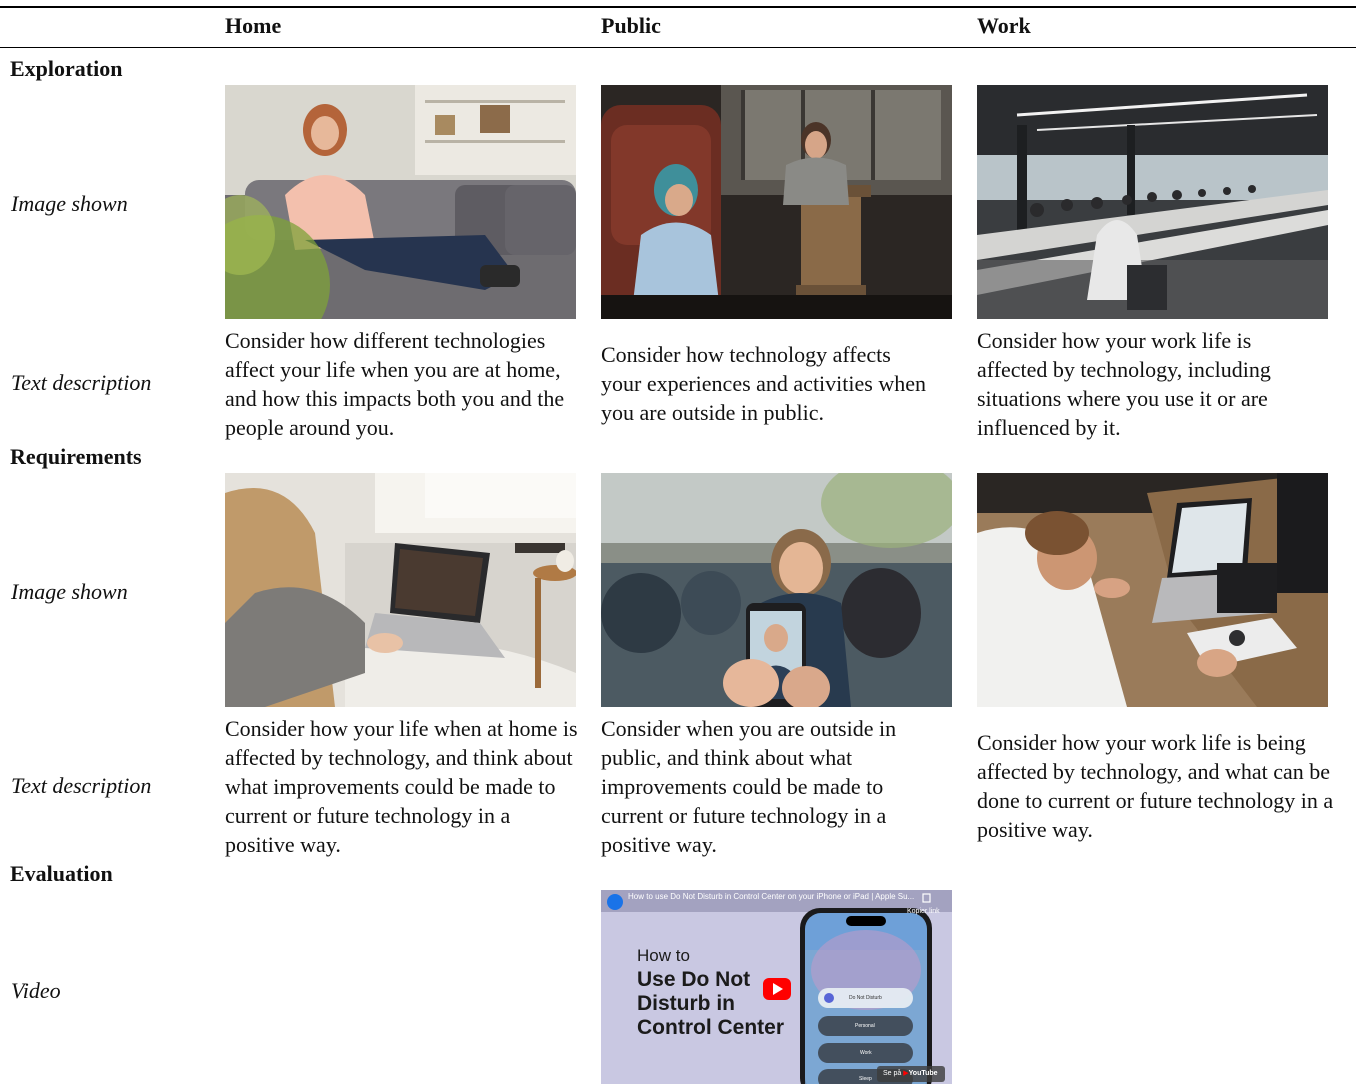 This screenshot has width=1356, height=1084. I want to click on video-headline: Use Do Not Disturb in Control Center, so click(710, 1003).